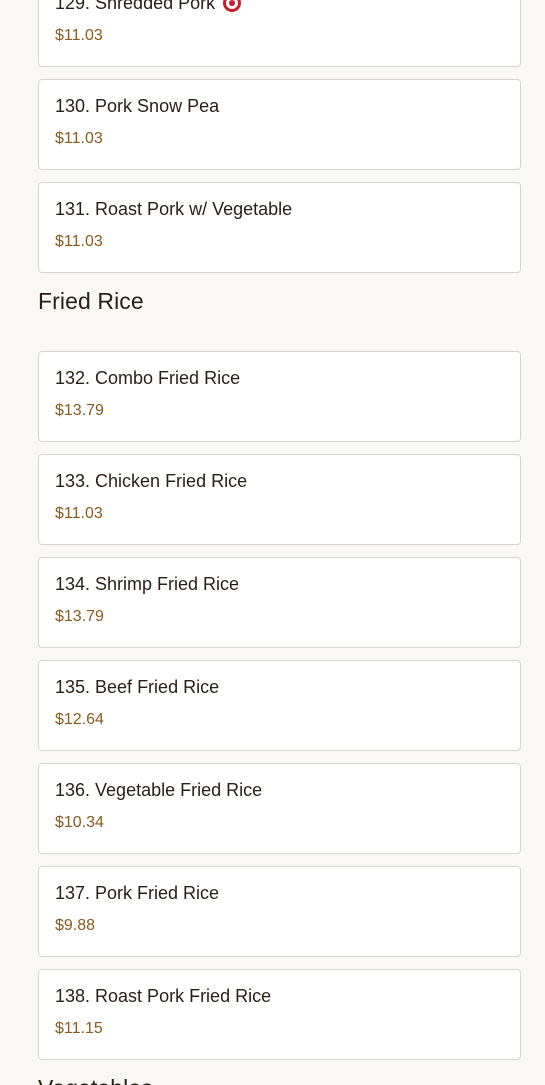 This screenshot has height=1085, width=545. What do you see at coordinates (279, 124) in the screenshot?
I see `menu-item-card: 130. Pork Snow Pea $11.03` at bounding box center [279, 124].